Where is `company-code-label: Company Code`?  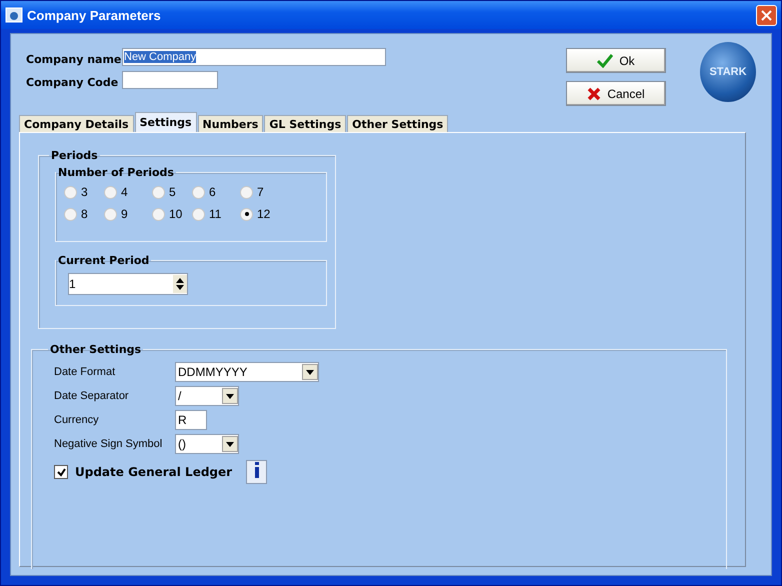 company-code-label: Company Code is located at coordinates (73, 82).